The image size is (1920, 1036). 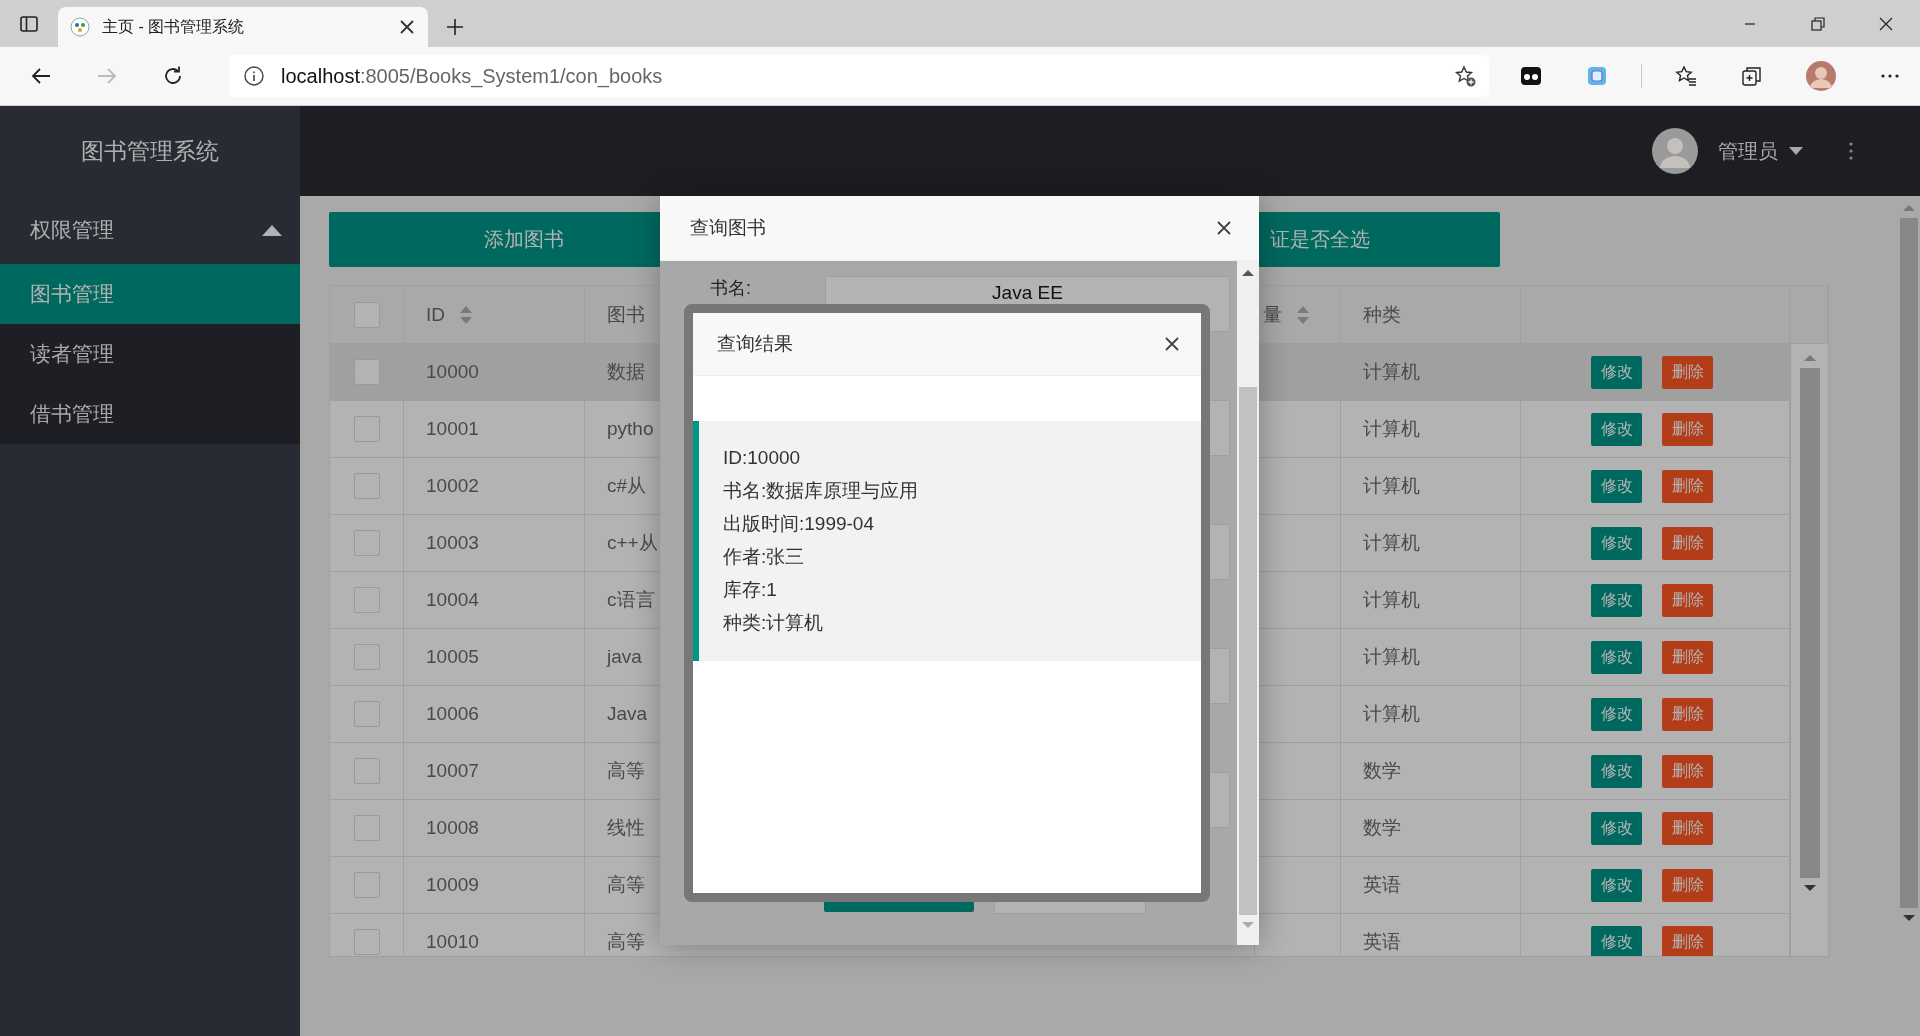 What do you see at coordinates (630, 429) in the screenshot?
I see `table-cell: pytho` at bounding box center [630, 429].